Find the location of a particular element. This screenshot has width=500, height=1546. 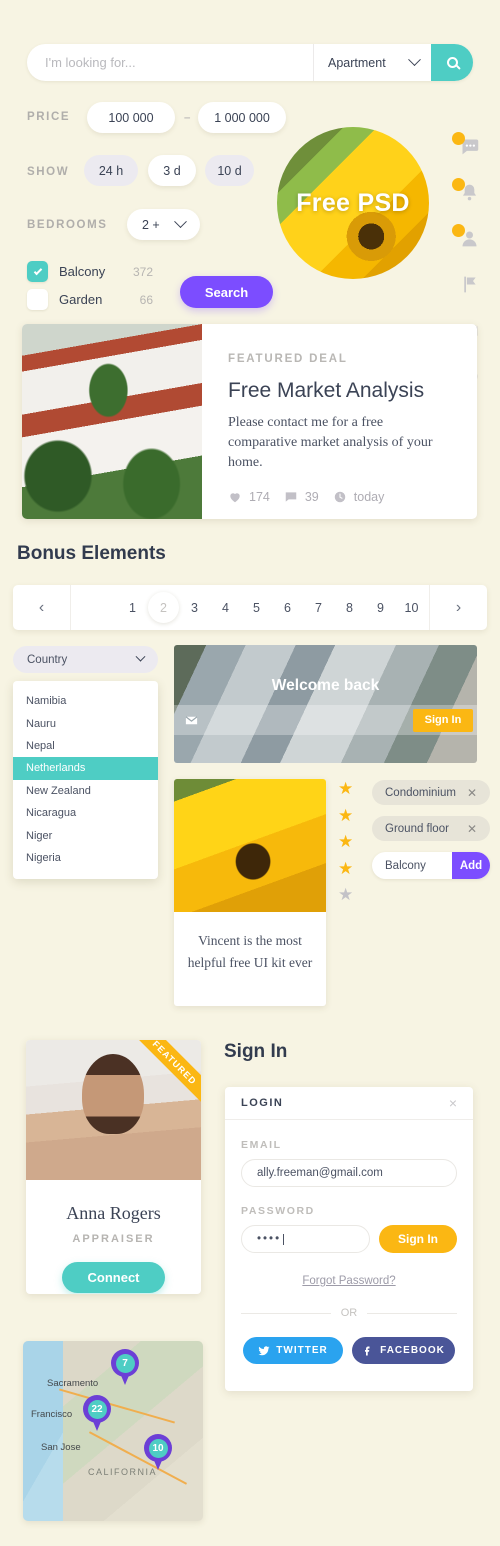

pagination-page-10: 10 is located at coordinates (411, 607).